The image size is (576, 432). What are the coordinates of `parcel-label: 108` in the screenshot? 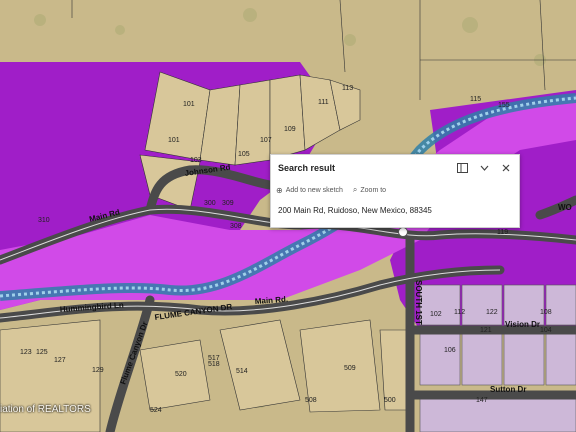 It's located at (546, 312).